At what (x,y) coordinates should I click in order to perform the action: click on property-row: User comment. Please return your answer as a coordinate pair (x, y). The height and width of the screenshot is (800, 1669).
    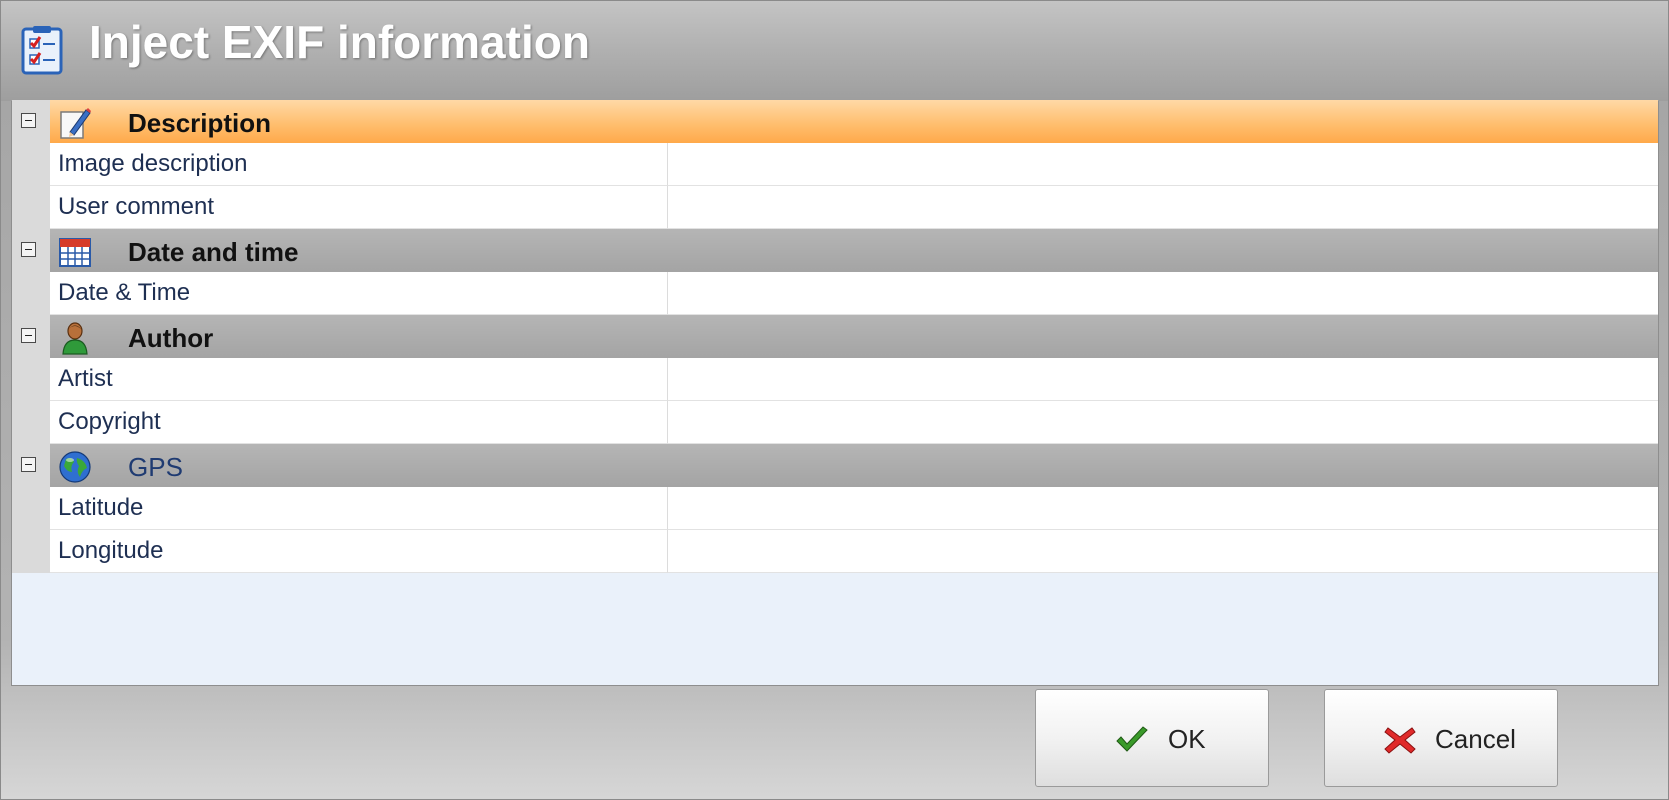
    Looking at the image, I should click on (835, 207).